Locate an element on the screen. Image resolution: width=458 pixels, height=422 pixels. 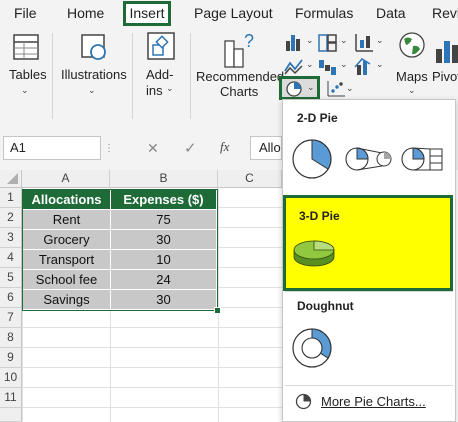
table-cell-expense: 10 is located at coordinates (164, 260).